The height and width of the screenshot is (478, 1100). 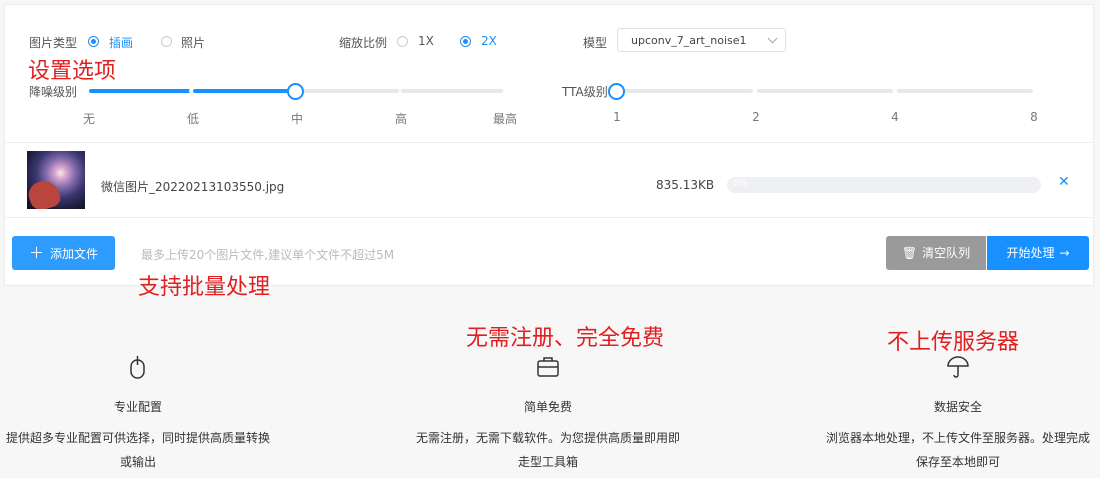 What do you see at coordinates (89, 119) in the screenshot?
I see `denoise-tick: 无` at bounding box center [89, 119].